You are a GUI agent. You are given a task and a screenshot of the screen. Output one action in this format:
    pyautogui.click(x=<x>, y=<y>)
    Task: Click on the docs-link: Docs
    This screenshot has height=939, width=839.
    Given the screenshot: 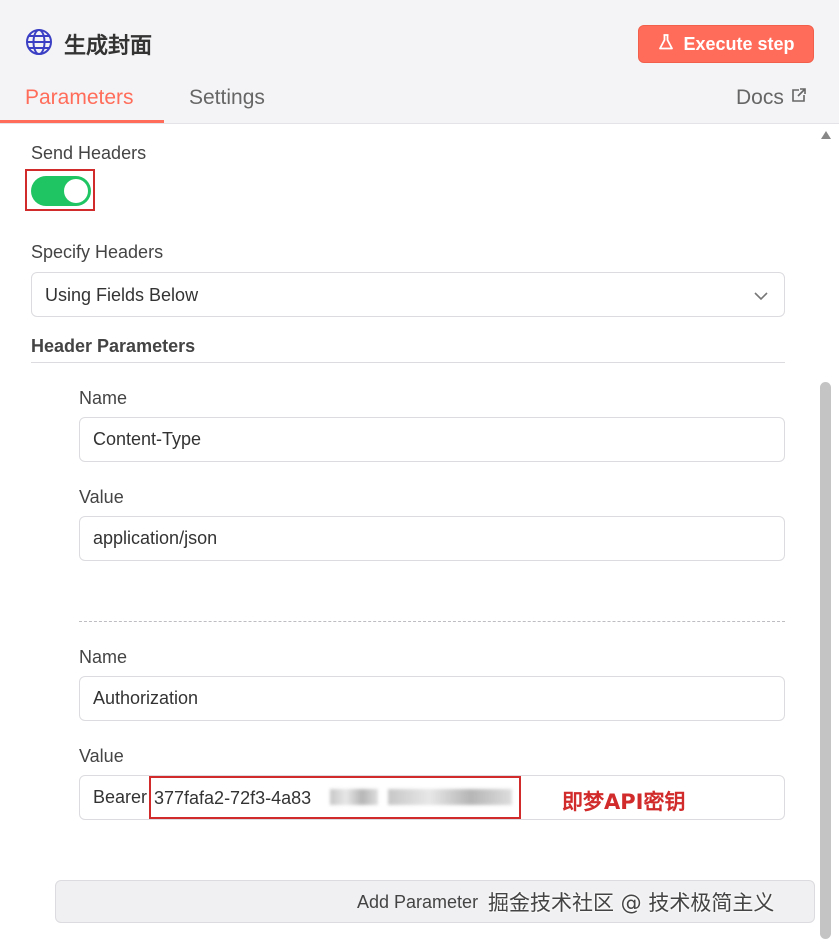 What is the action you would take?
    pyautogui.click(x=771, y=98)
    